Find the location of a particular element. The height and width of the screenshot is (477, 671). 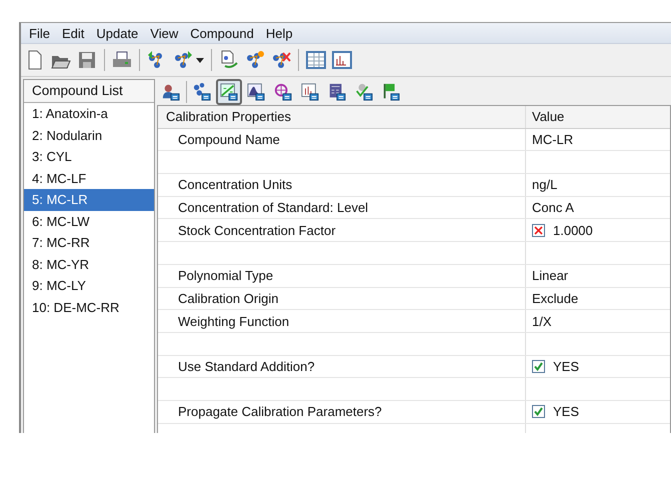

column-header: Calibration Properties is located at coordinates (342, 117).